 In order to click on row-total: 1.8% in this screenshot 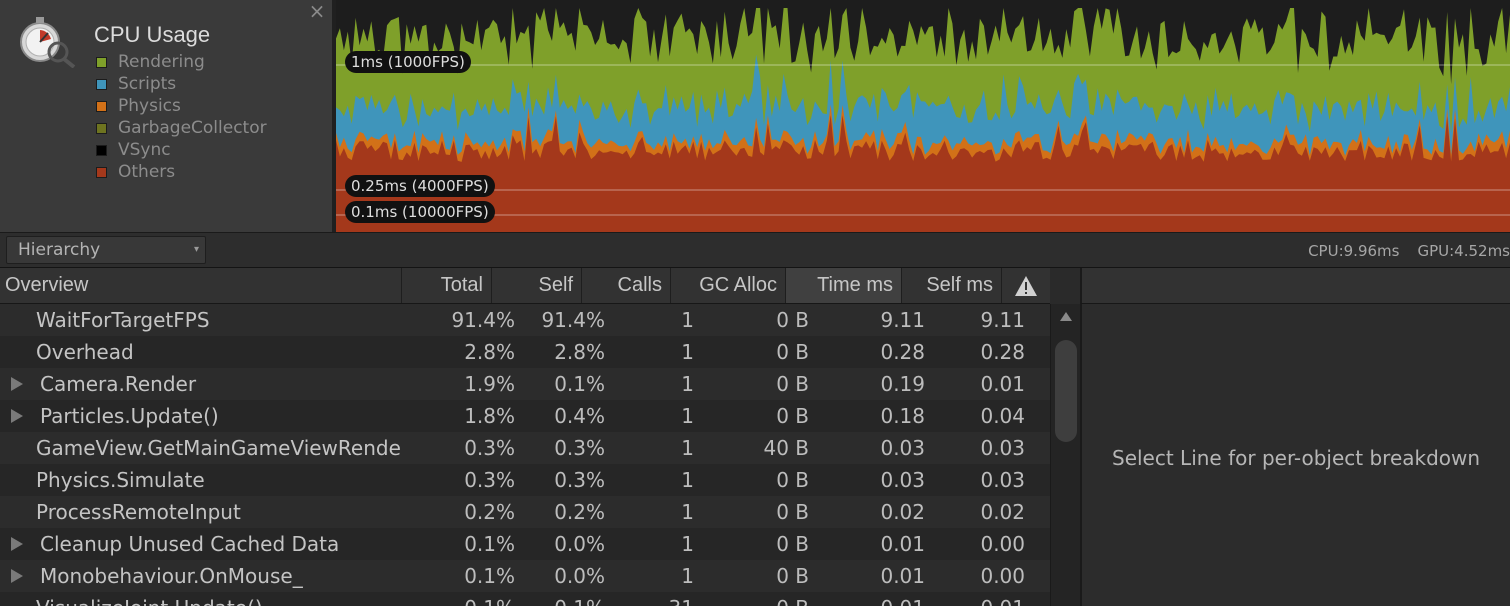, I will do `click(489, 416)`.